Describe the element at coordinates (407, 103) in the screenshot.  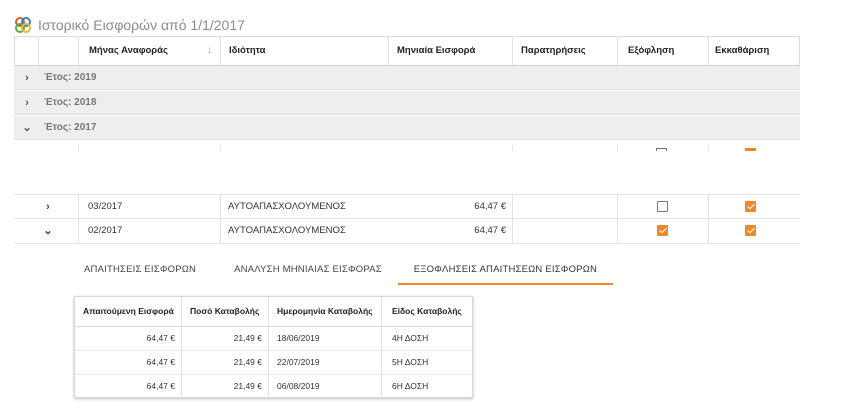
I see `group-row-2018: › Έτος: 2018` at that location.